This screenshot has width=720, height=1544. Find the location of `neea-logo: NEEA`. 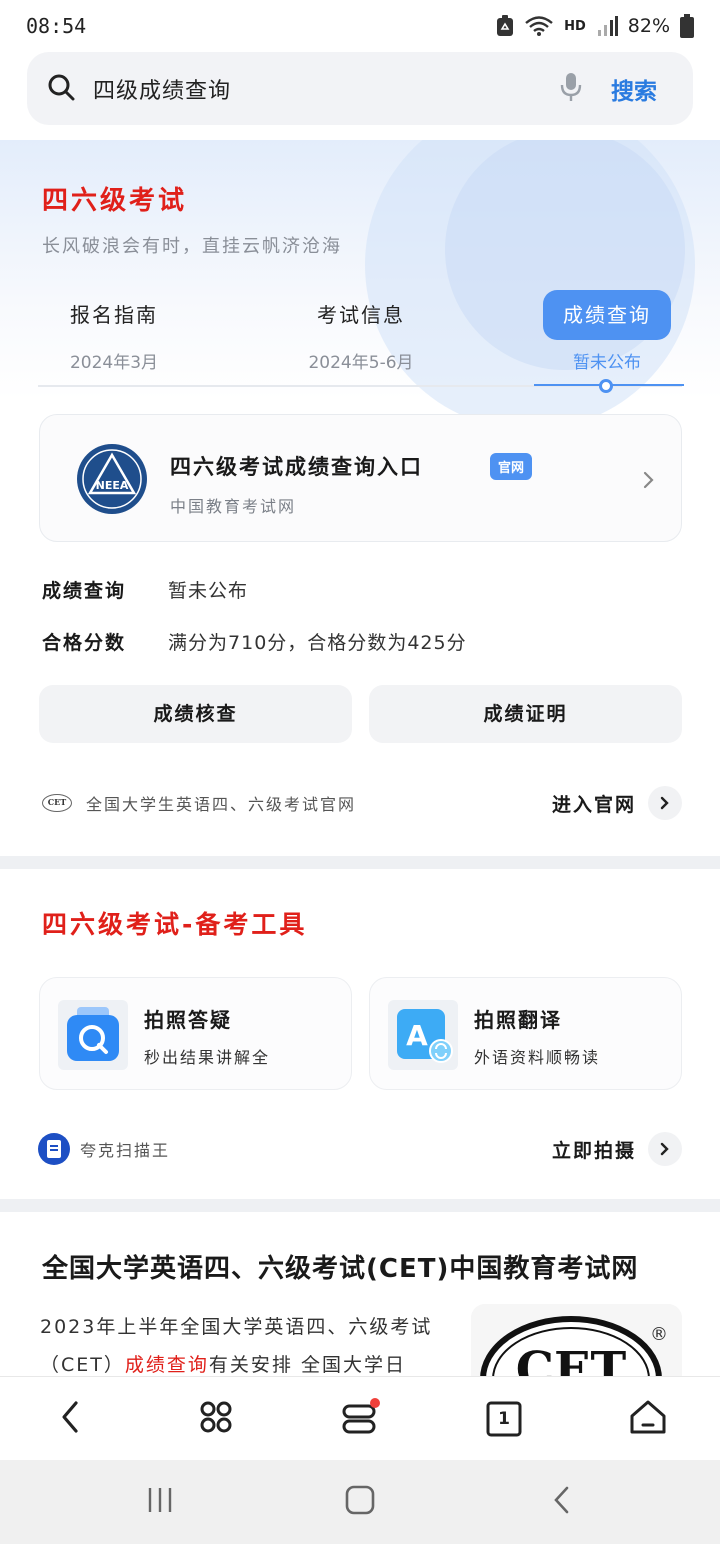

neea-logo: NEEA is located at coordinates (112, 479).